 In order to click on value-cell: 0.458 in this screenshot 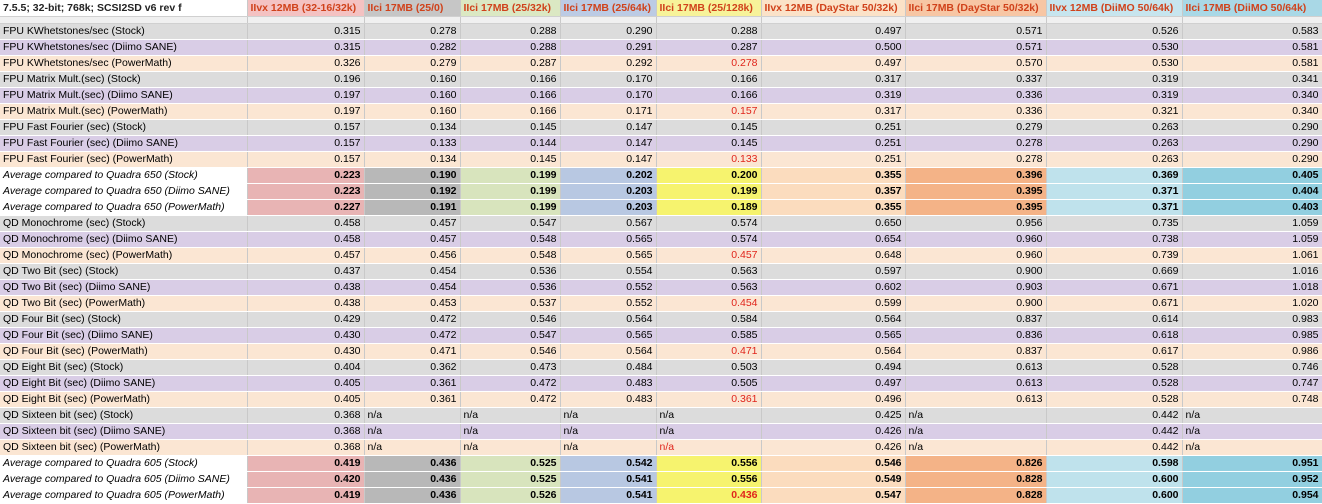, I will do `click(306, 223)`.